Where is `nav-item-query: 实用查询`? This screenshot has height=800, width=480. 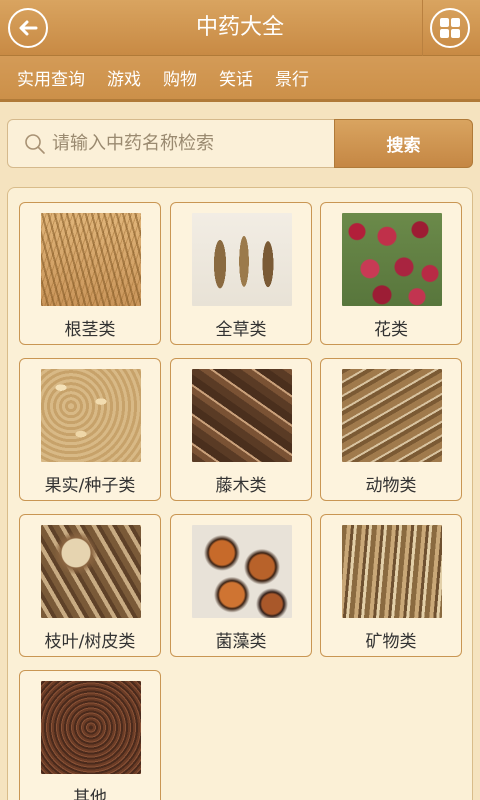
nav-item-query: 实用查询 is located at coordinates (51, 77).